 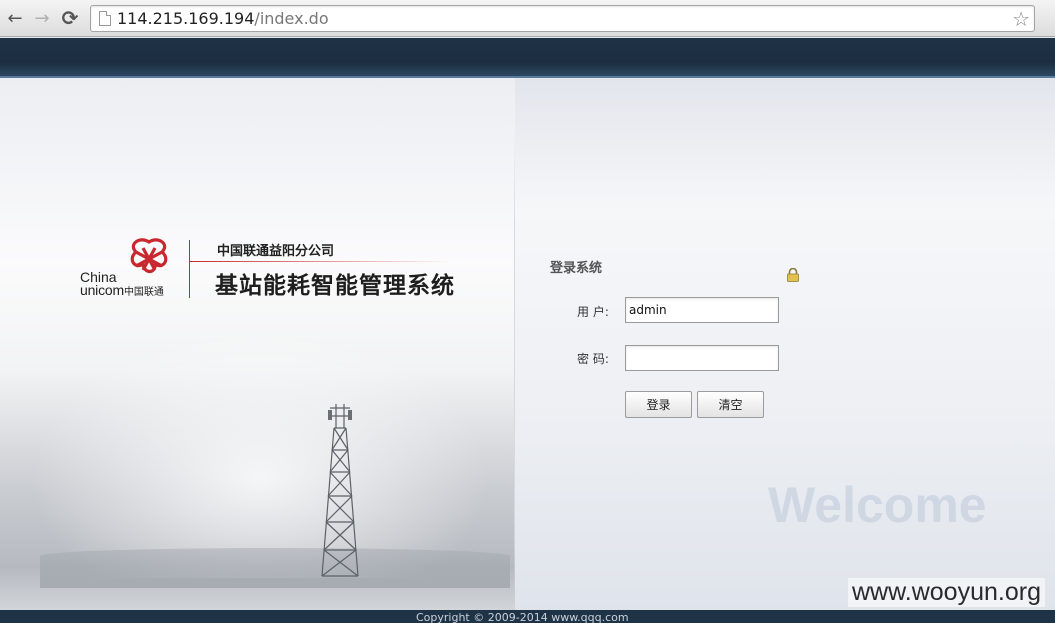 I want to click on login-button: 登录, so click(x=658, y=404).